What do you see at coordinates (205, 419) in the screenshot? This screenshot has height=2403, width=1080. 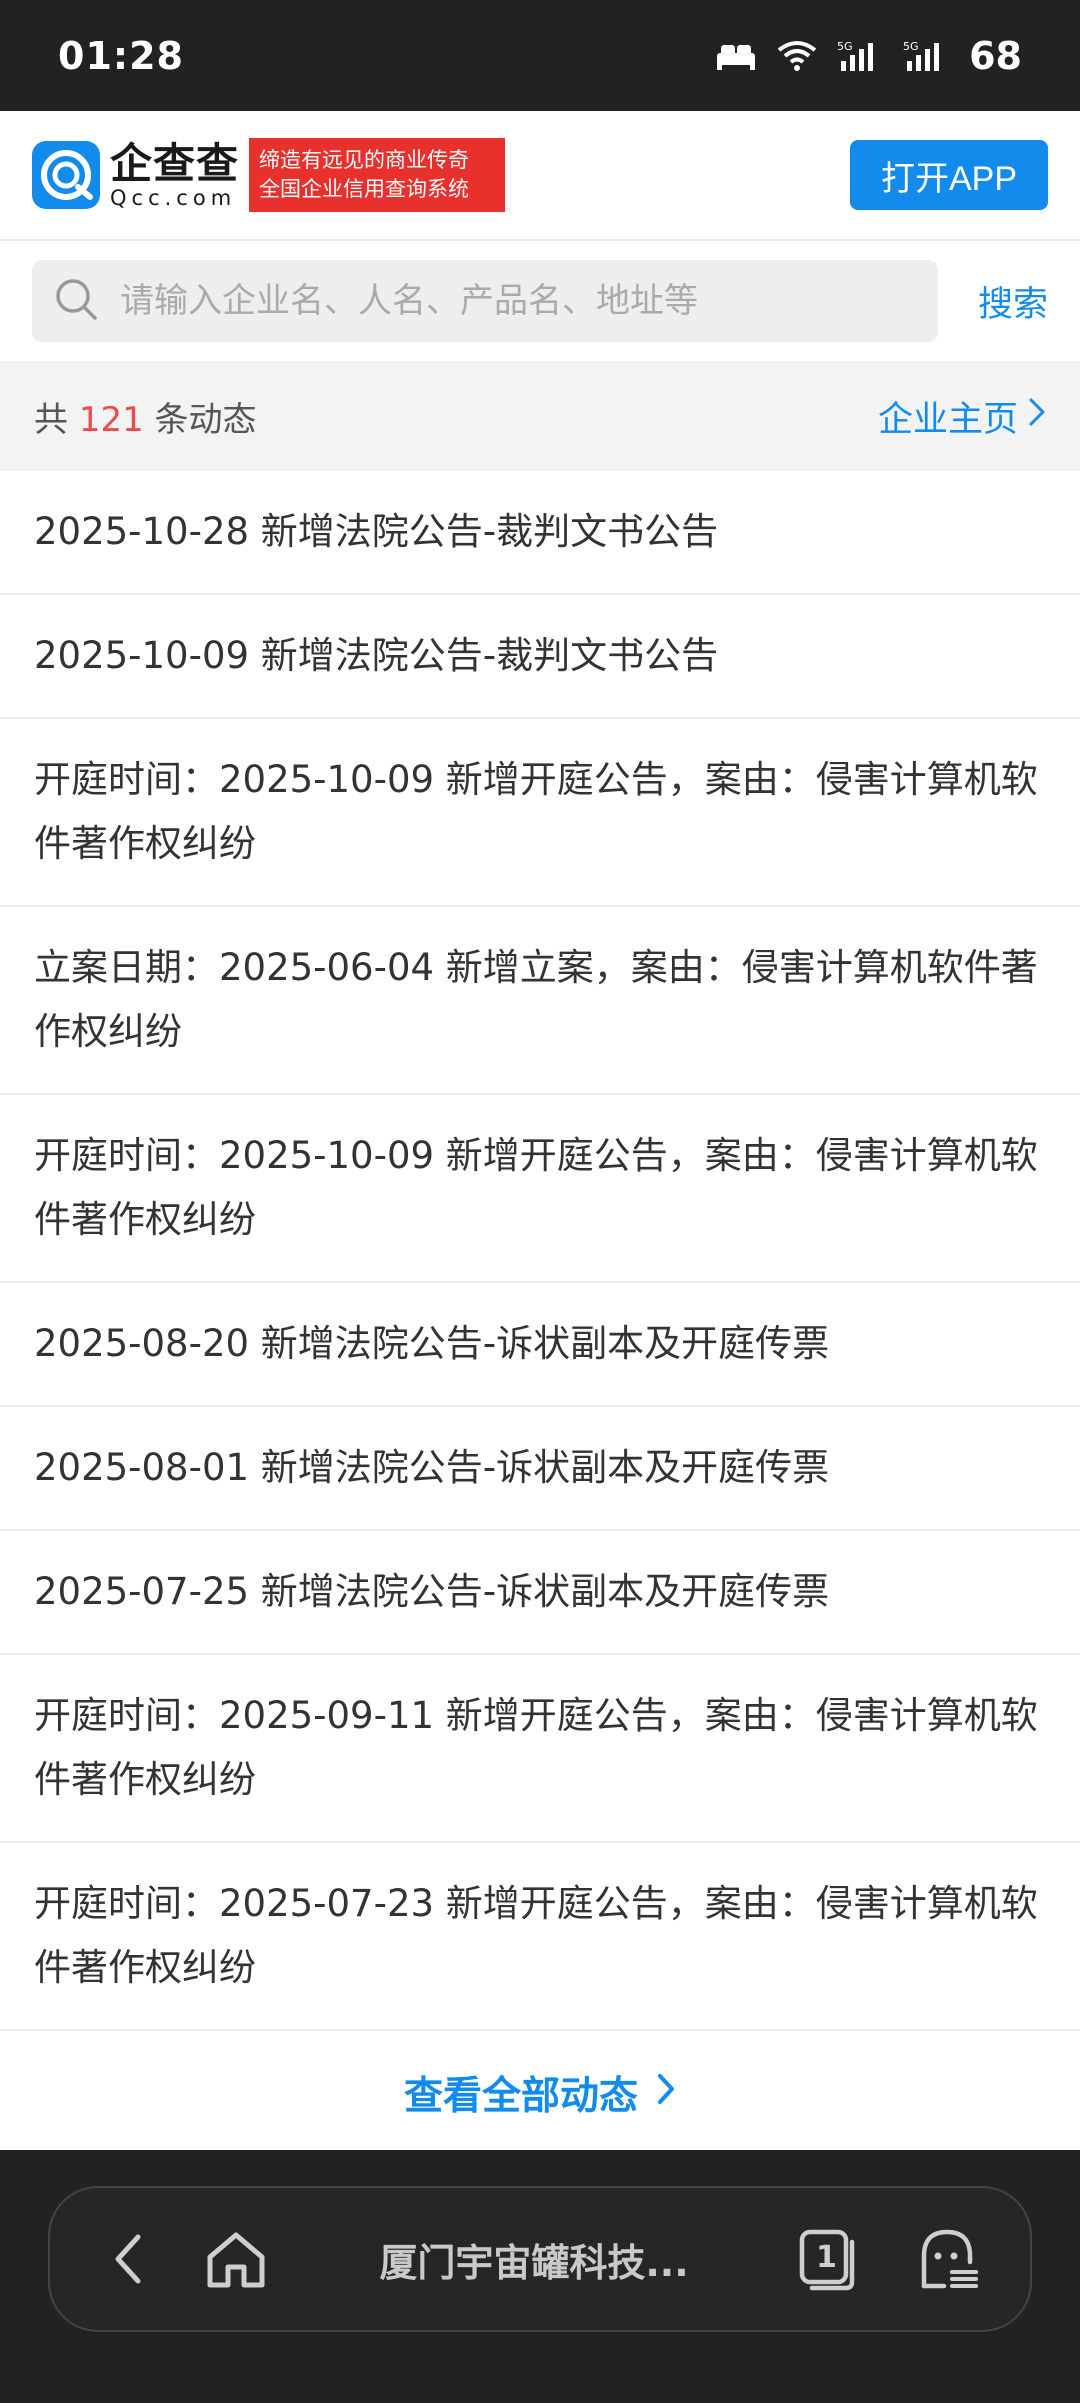 I see `summary-suffix: 条动态` at bounding box center [205, 419].